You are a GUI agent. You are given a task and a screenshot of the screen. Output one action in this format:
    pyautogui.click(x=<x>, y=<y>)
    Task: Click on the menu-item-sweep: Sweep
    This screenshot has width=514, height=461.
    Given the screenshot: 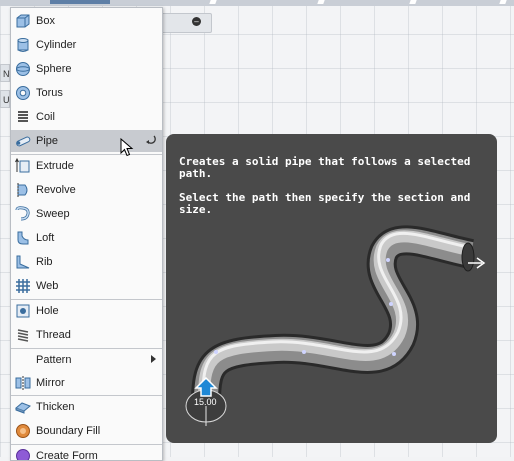 What is the action you would take?
    pyautogui.click(x=86, y=214)
    